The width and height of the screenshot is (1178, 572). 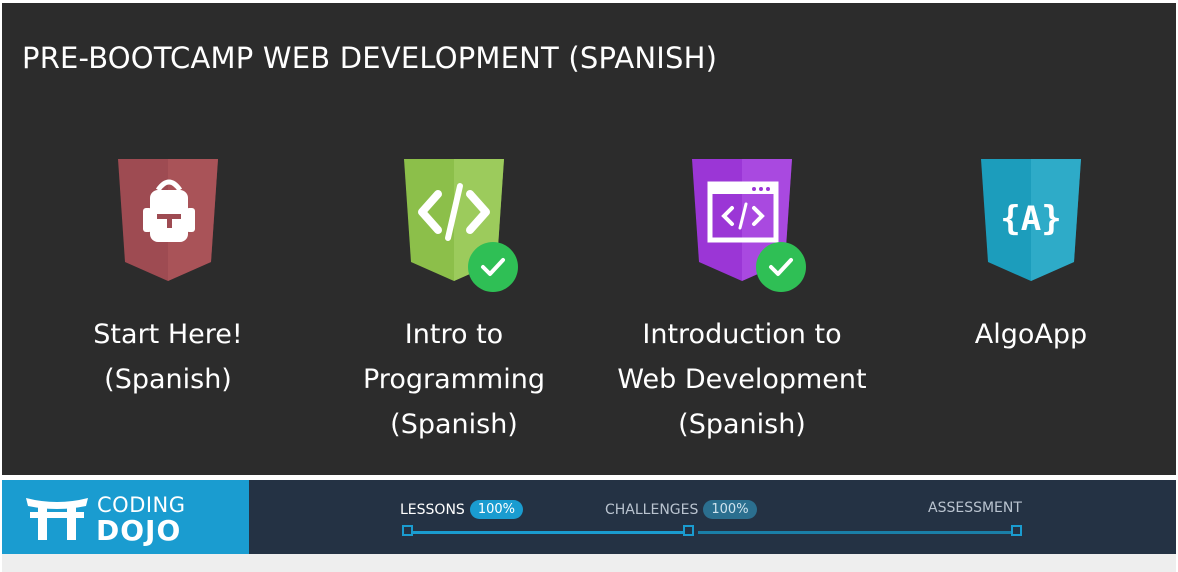 I want to click on course-label: Start Here! (Spanish), so click(x=168, y=357).